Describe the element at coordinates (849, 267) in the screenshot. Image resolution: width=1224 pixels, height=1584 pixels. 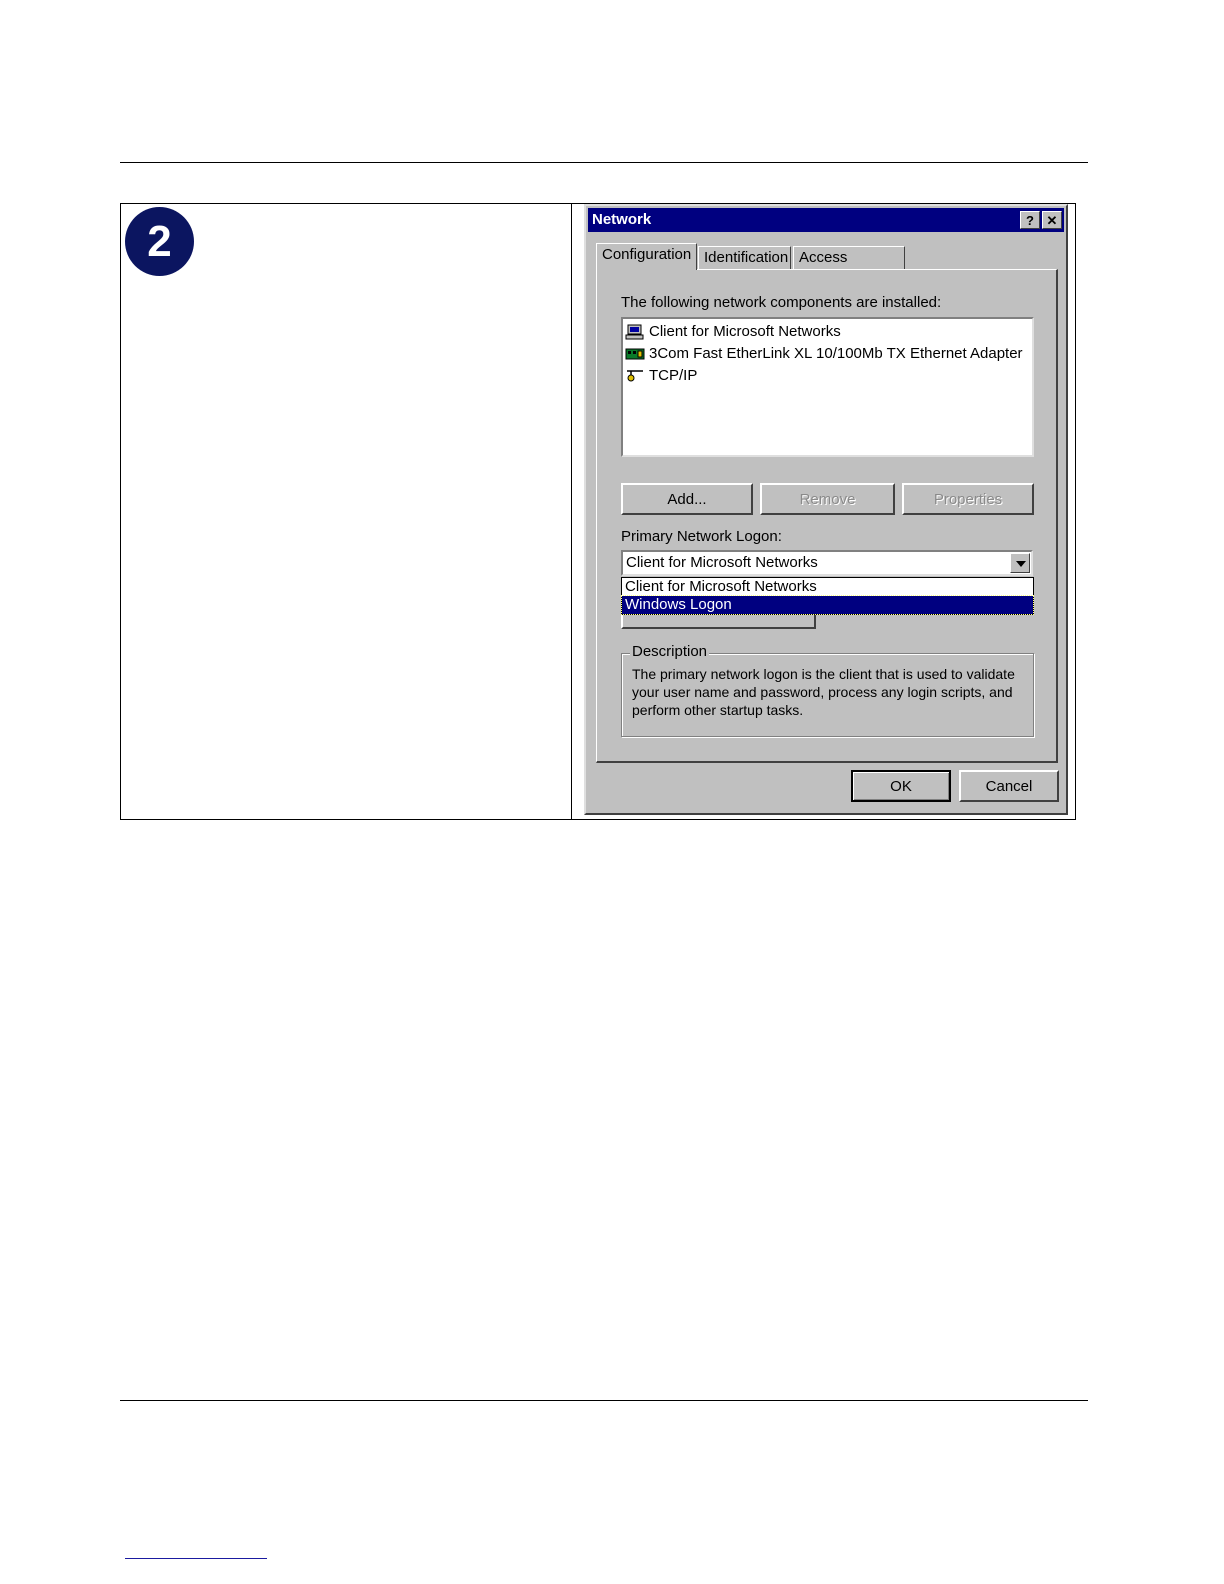
I see `tab-access-control: Access Control` at that location.